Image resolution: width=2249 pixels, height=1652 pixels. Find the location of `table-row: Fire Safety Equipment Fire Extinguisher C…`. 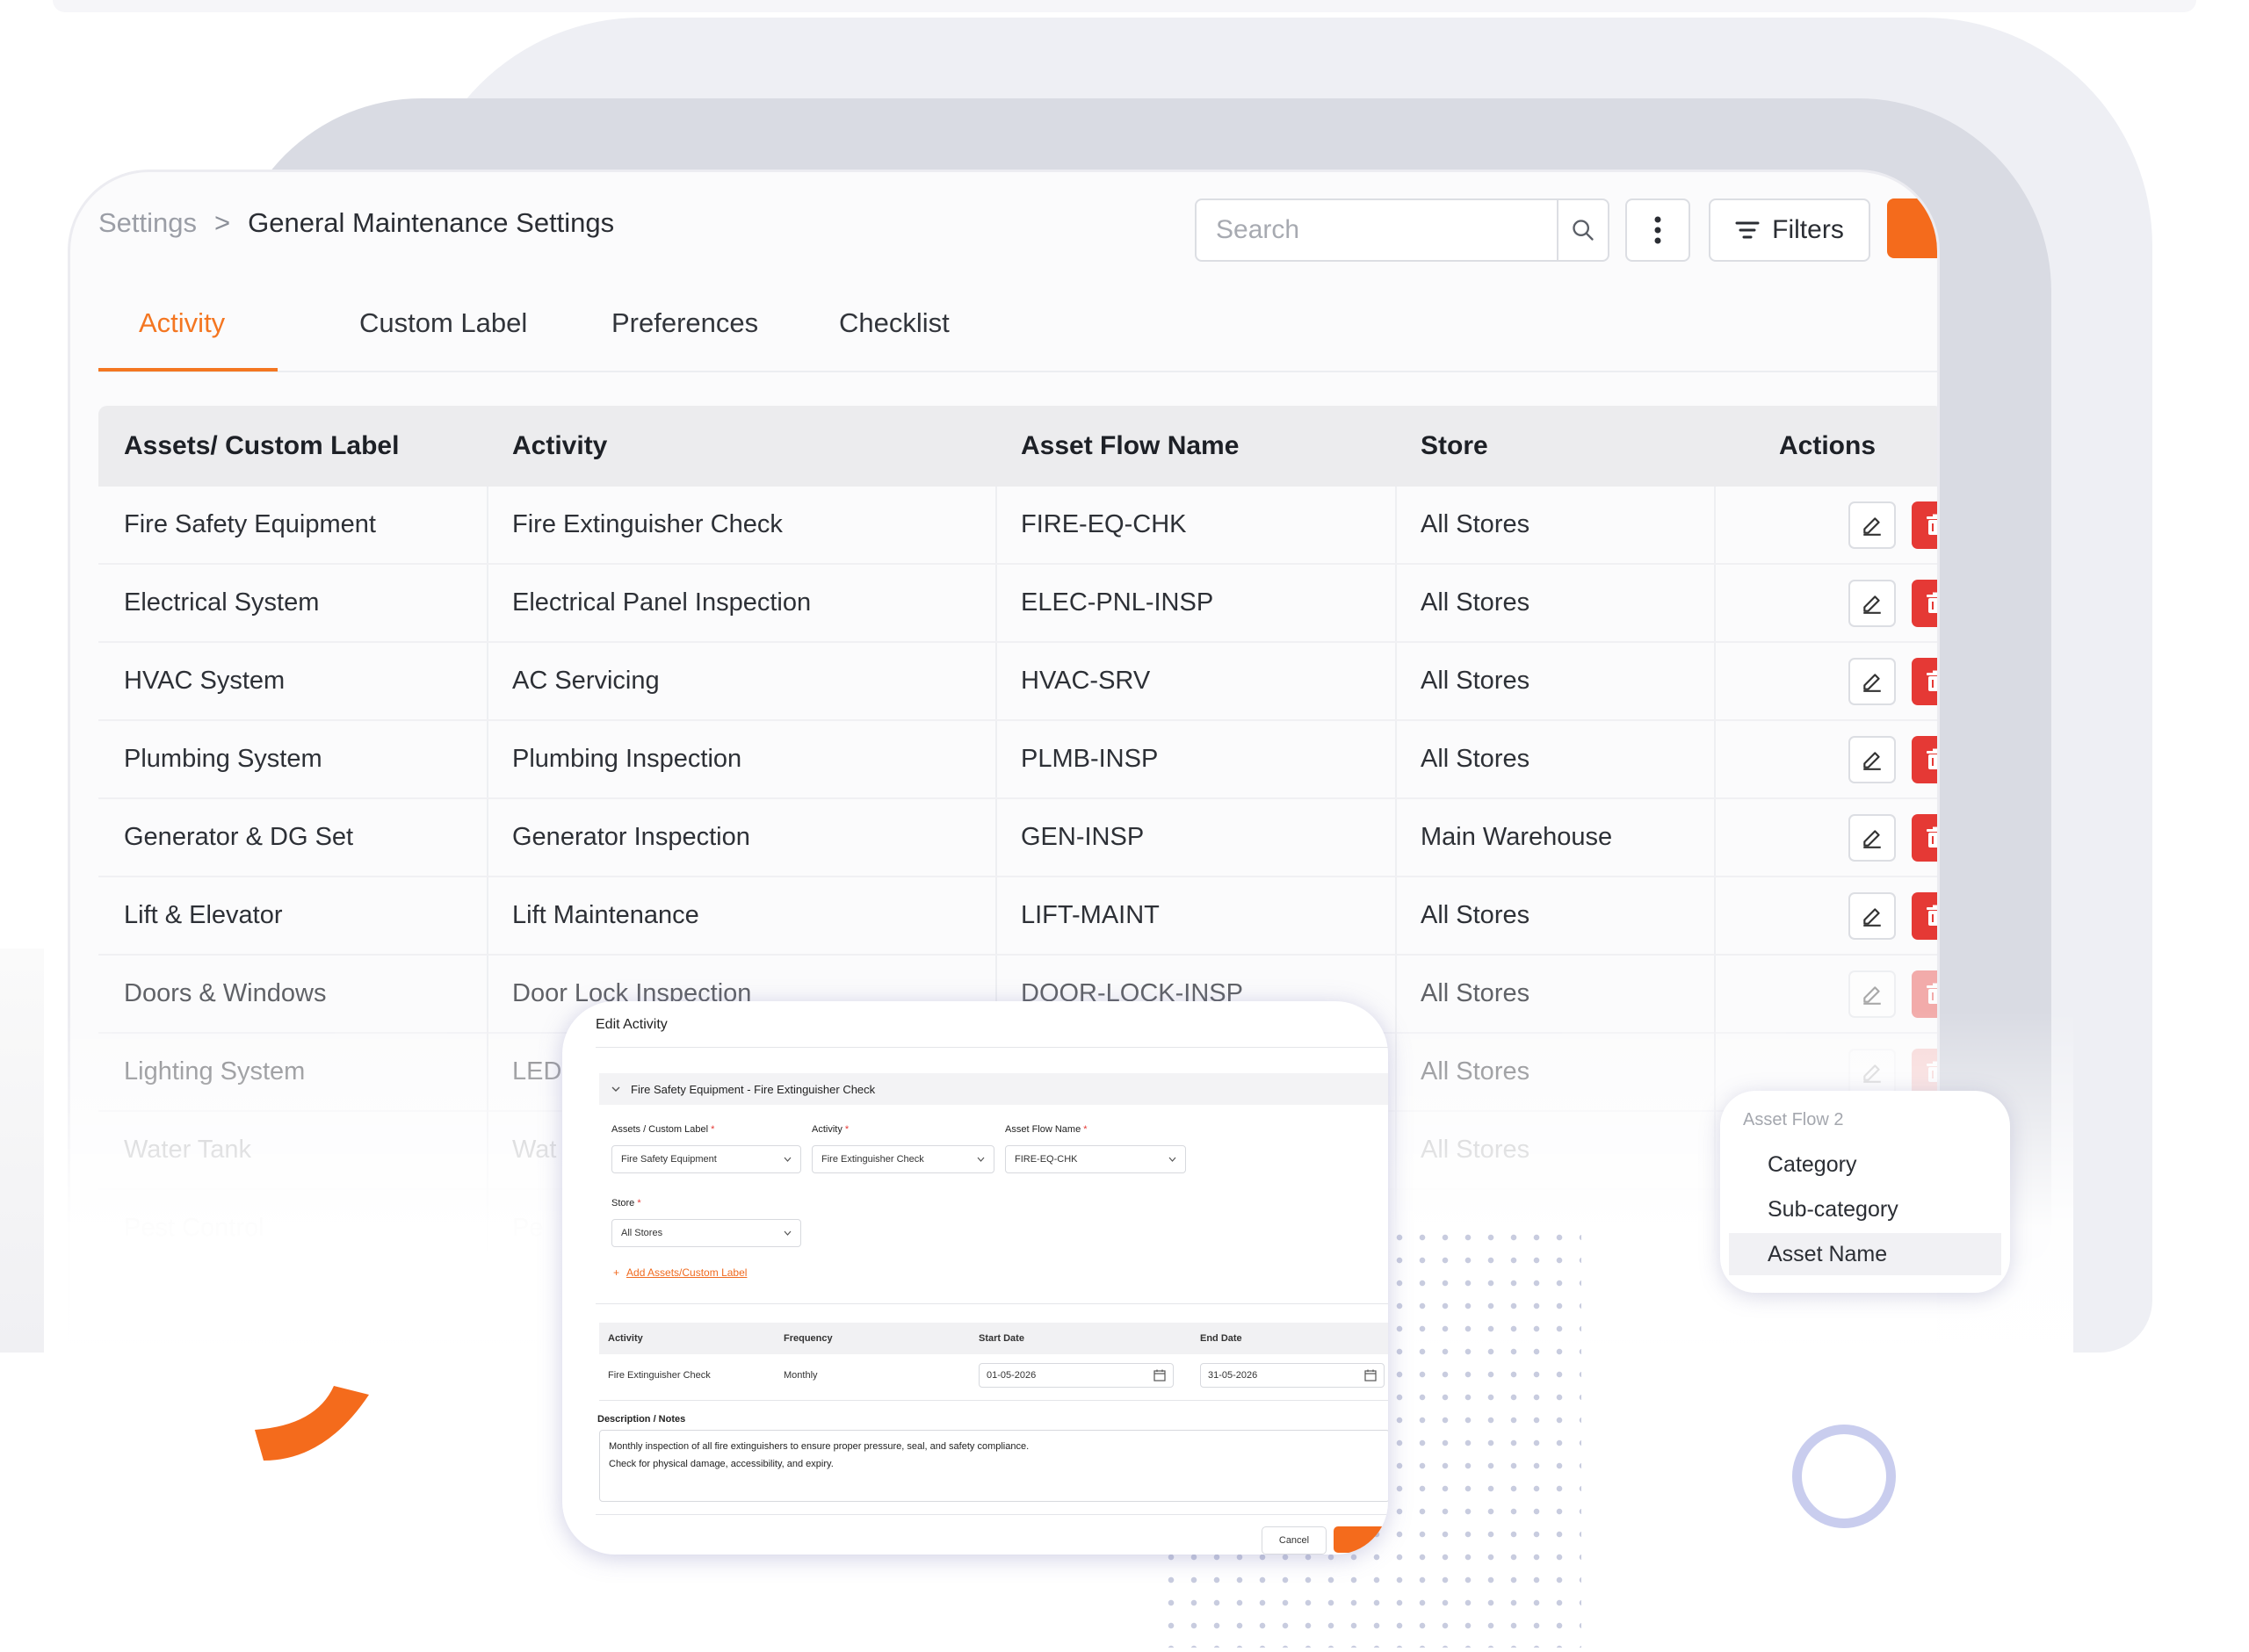

table-row: Fire Safety Equipment Fire Extinguisher C… is located at coordinates (1017, 526).